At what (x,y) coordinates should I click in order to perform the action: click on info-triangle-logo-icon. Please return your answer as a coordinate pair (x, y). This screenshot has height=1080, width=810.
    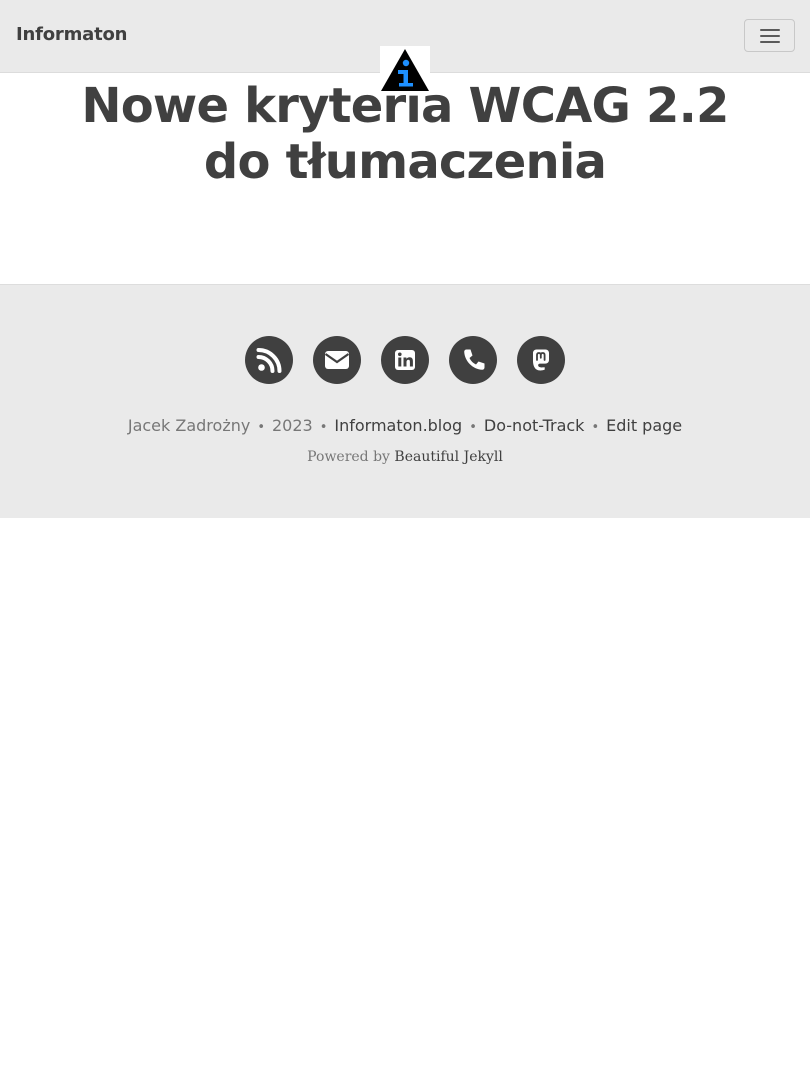
    Looking at the image, I should click on (405, 70).